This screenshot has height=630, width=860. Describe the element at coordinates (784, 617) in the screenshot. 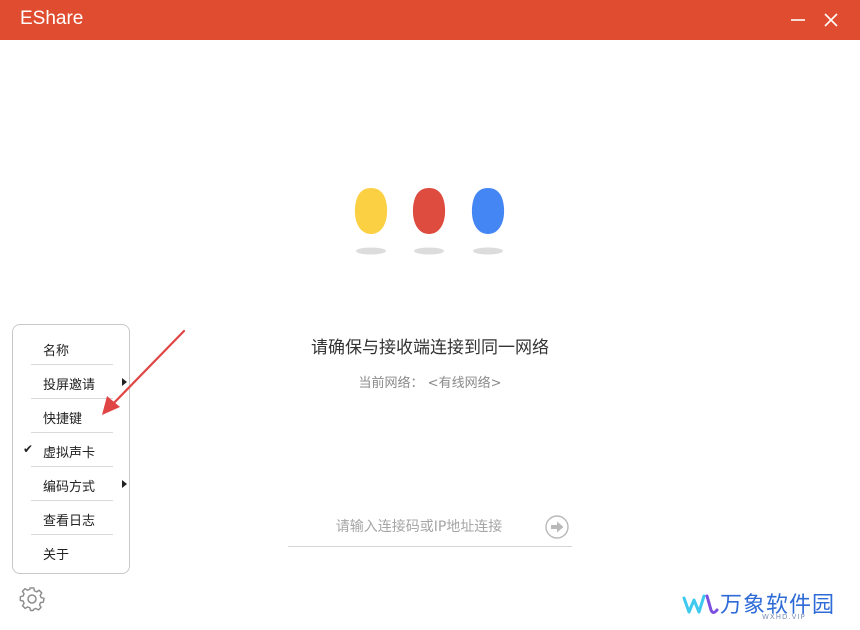

I see `watermark-subtext: WXHD.VIP` at that location.